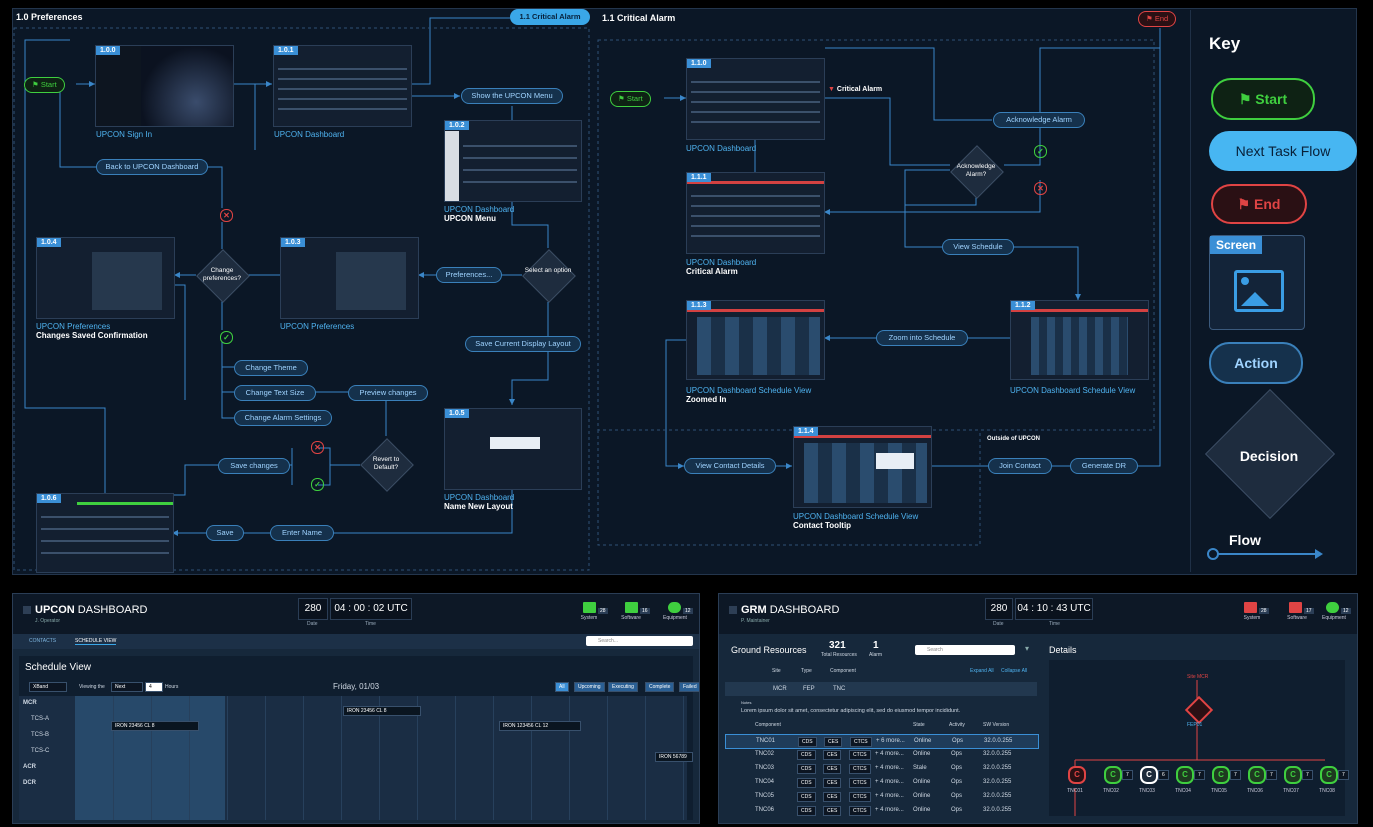  Describe the element at coordinates (982, 671) in the screenshot. I see `expand-all-link: Expand All` at that location.